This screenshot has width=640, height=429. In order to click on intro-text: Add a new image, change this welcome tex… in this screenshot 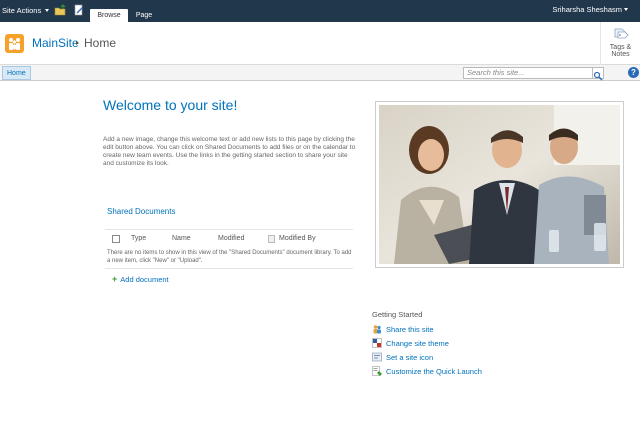, I will do `click(229, 151)`.